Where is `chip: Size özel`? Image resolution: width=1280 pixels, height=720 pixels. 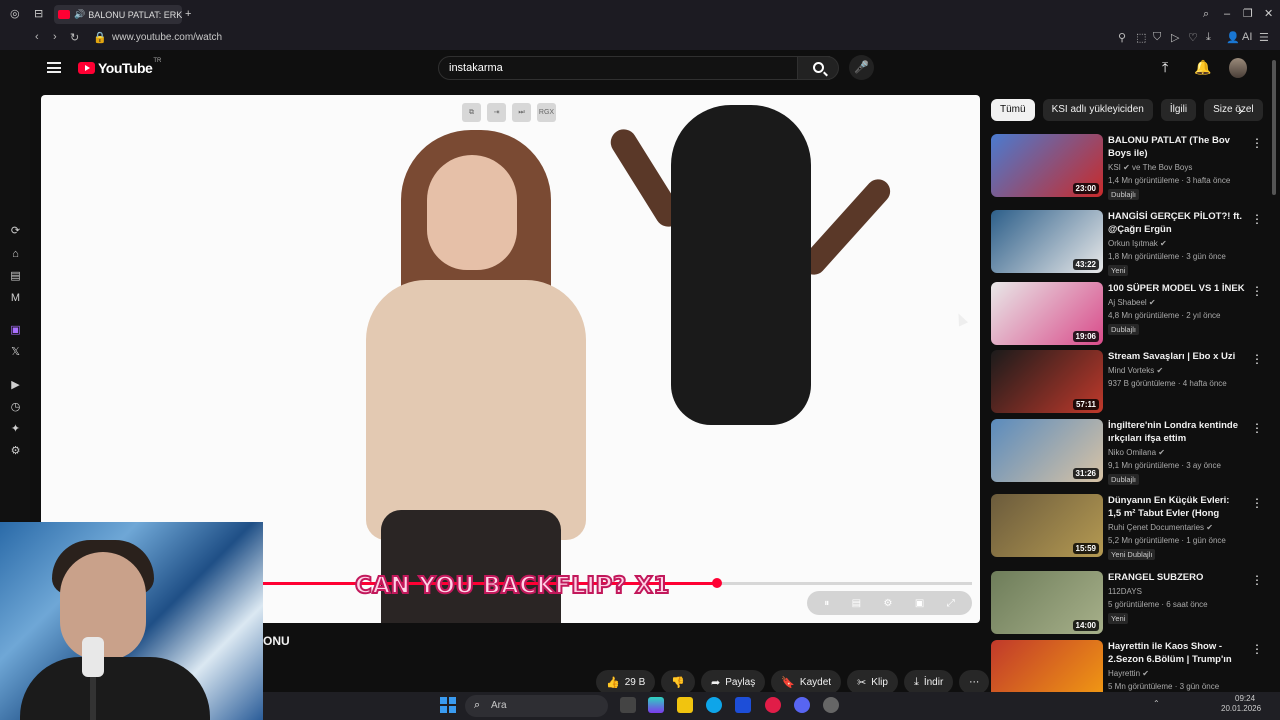 chip: Size özel is located at coordinates (1233, 110).